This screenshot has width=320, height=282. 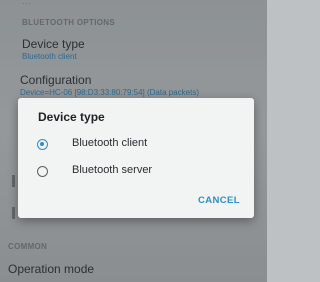 I want to click on dialog-title: Device type, so click(x=71, y=117).